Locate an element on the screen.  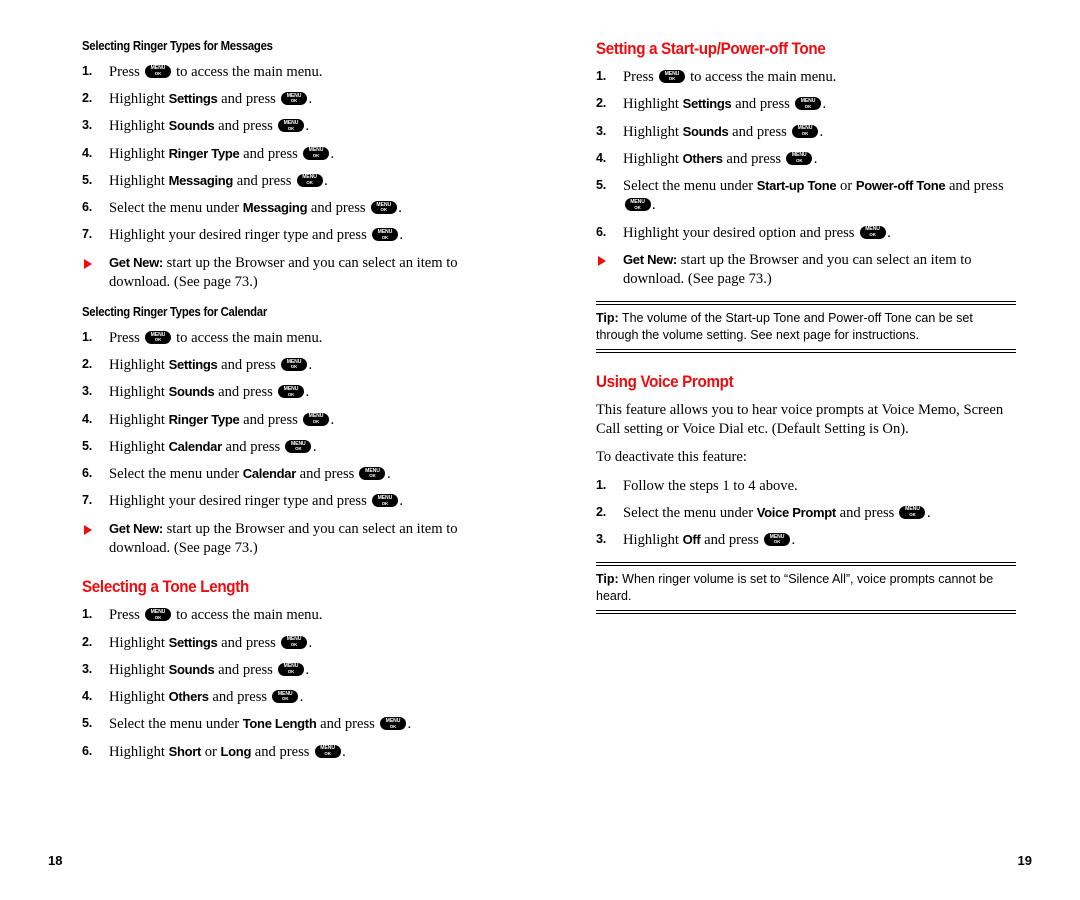
step-item: 3. Highlight Off and press MENU OK. is located at coordinates (806, 540).